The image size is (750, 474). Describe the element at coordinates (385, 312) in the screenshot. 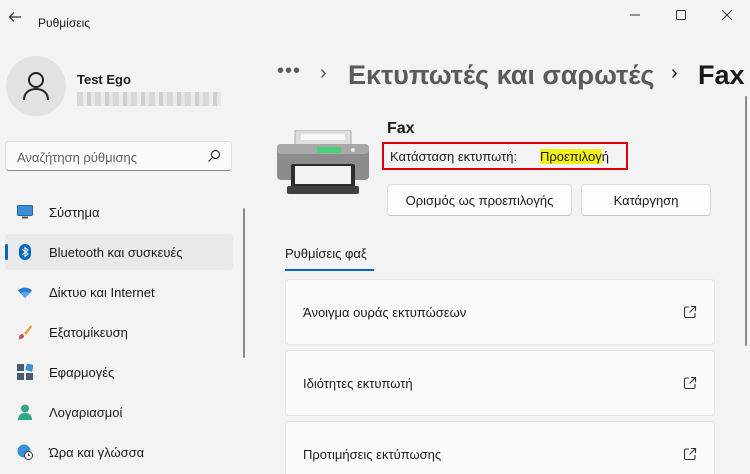

I see `card-label: Άνοιγμα ουράς εκτυπώσεων` at that location.